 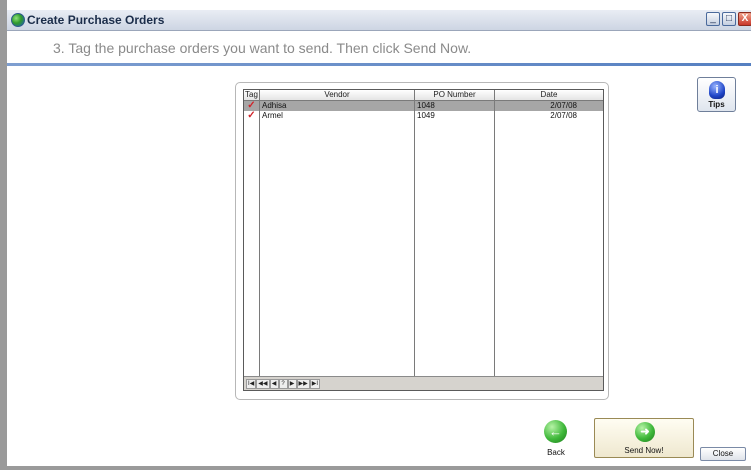 What do you see at coordinates (96, 20) in the screenshot?
I see `window-title: Create Purchase Orders` at bounding box center [96, 20].